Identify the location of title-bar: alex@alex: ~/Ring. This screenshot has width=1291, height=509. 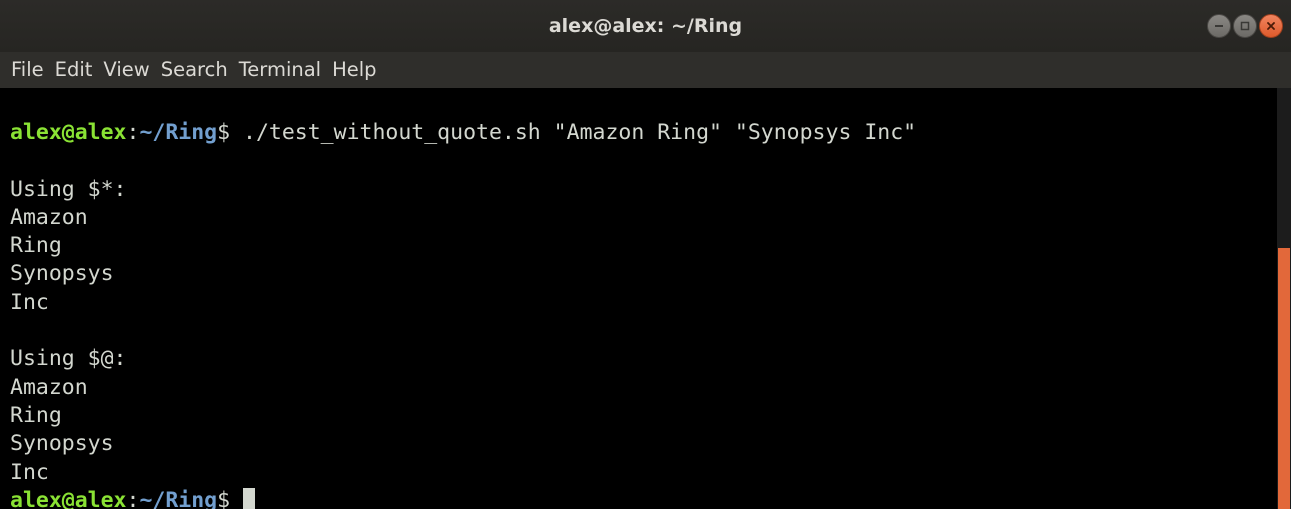
(645, 26).